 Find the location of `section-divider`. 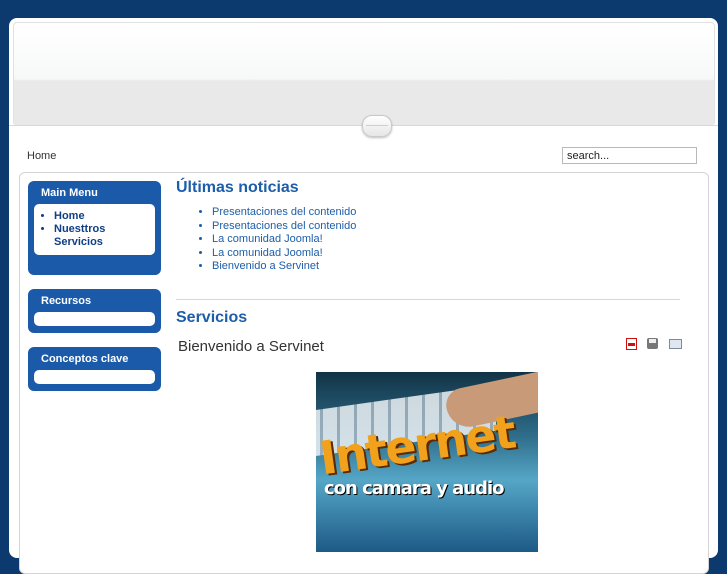

section-divider is located at coordinates (428, 299).